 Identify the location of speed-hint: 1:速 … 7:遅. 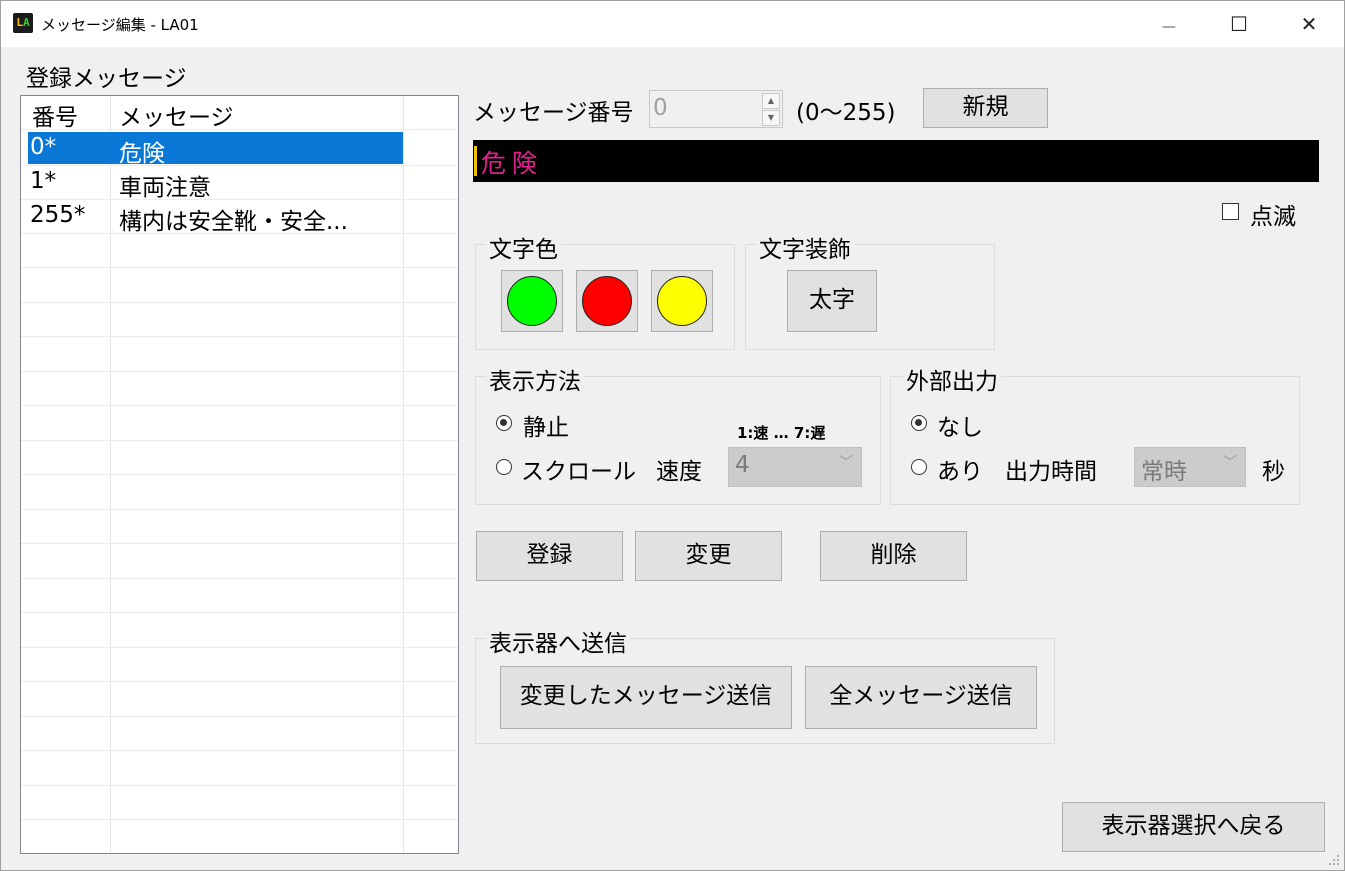
(781, 433).